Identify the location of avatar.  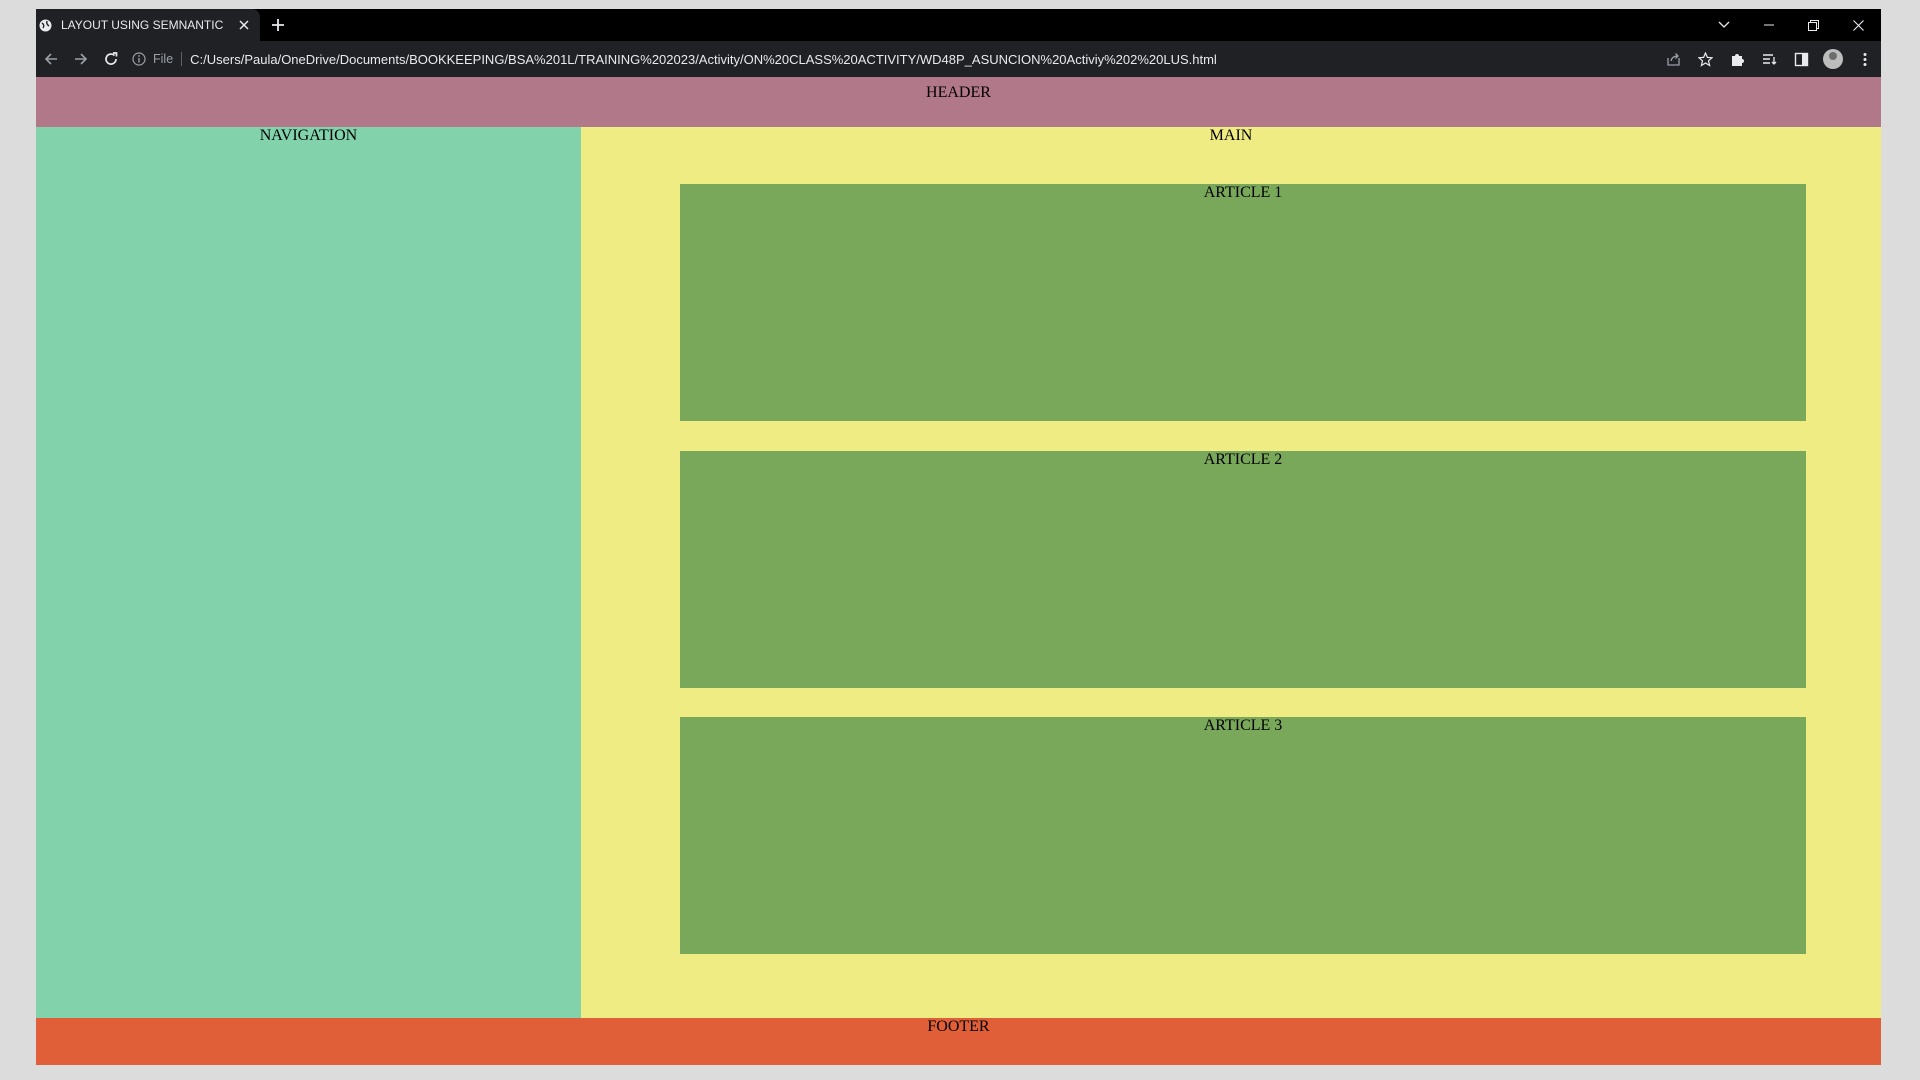
(1833, 59).